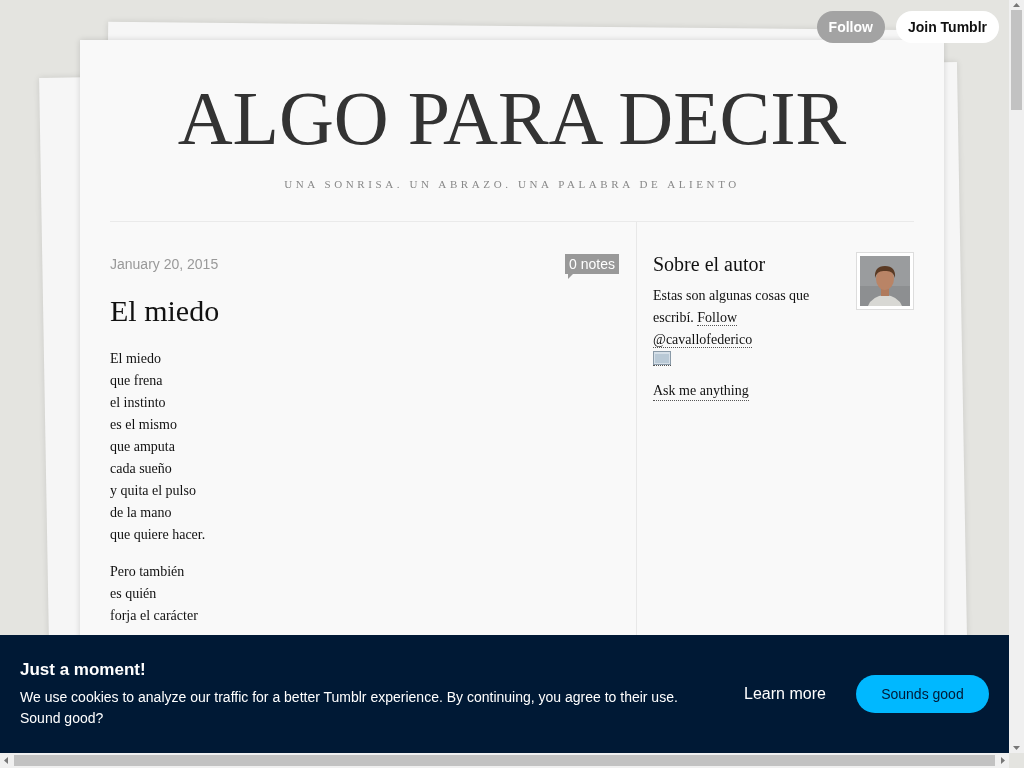 The width and height of the screenshot is (1024, 768). I want to click on accept-button: Sounds good, so click(922, 694).